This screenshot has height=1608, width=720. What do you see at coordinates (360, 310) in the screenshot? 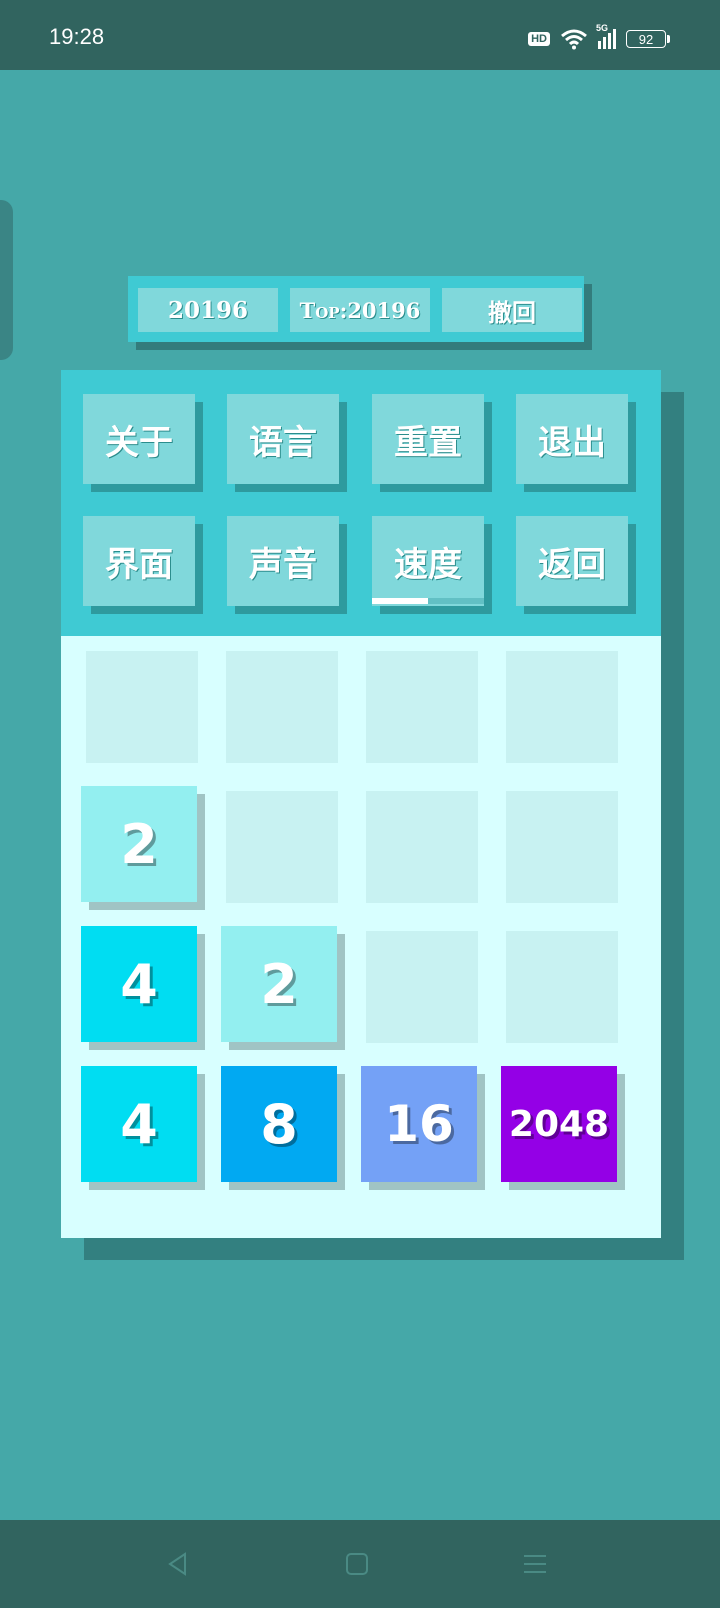
I see `best-score-display: Top:20196` at bounding box center [360, 310].